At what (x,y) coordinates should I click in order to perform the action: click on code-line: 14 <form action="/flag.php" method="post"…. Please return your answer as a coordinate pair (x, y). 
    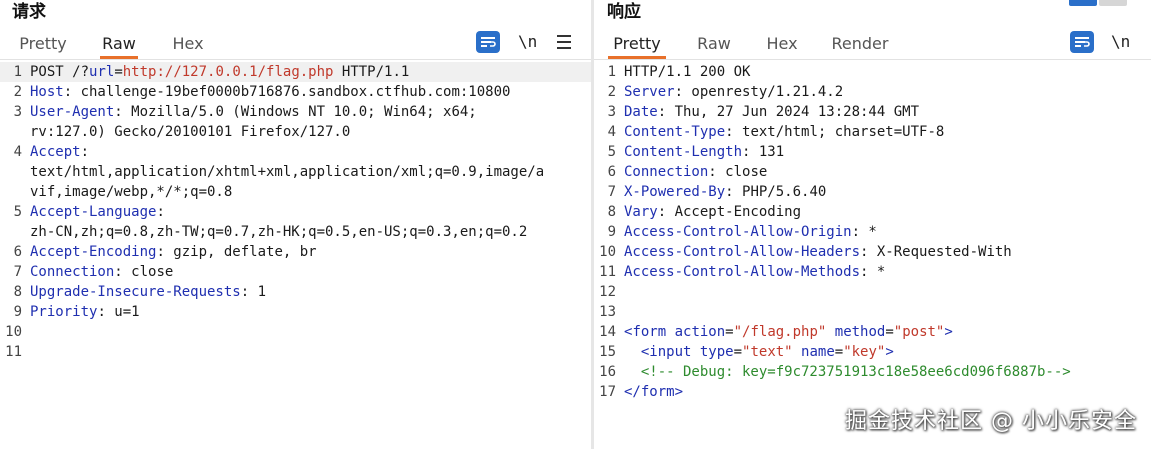
    Looking at the image, I should click on (872, 332).